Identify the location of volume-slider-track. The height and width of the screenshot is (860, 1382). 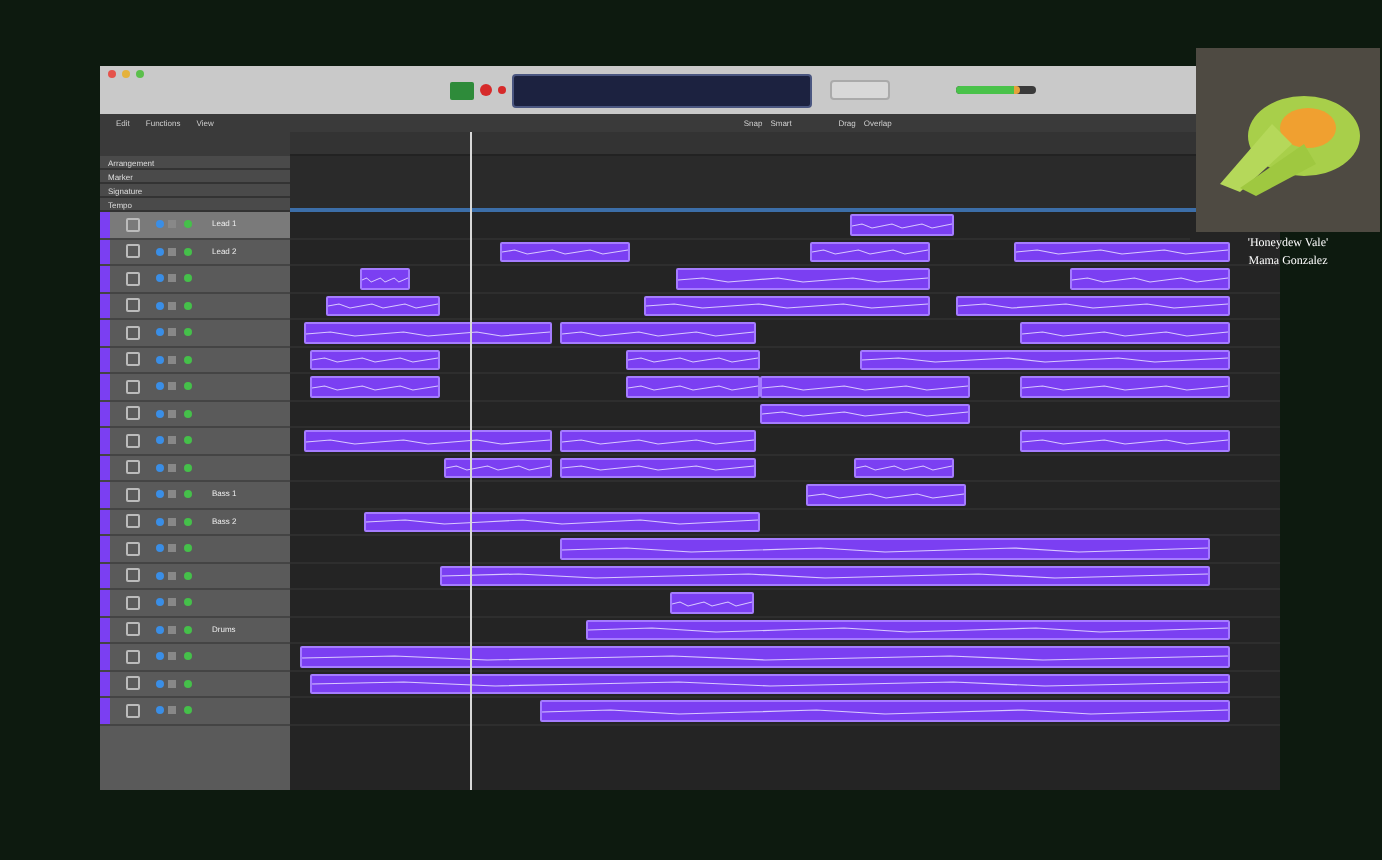
(996, 90).